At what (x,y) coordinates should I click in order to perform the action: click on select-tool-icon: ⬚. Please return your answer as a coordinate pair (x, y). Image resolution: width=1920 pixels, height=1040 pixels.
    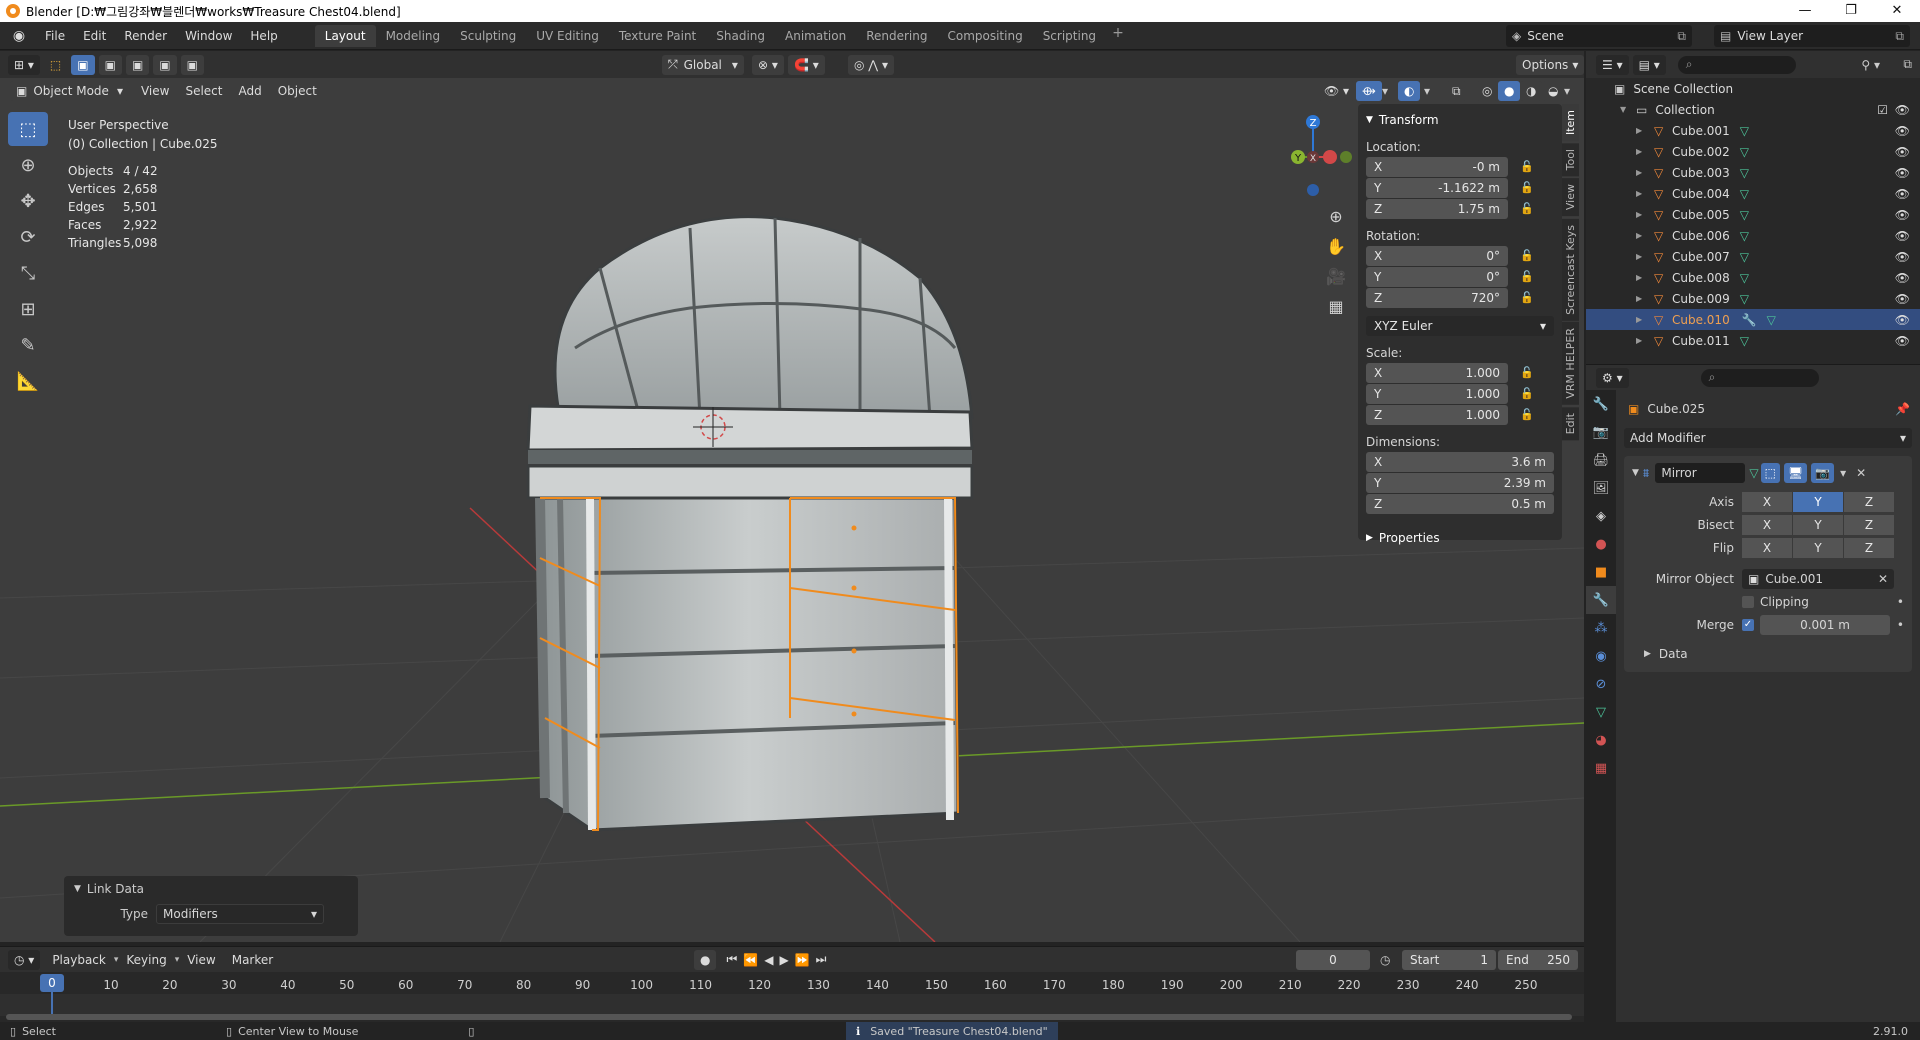
    Looking at the image, I should click on (55, 64).